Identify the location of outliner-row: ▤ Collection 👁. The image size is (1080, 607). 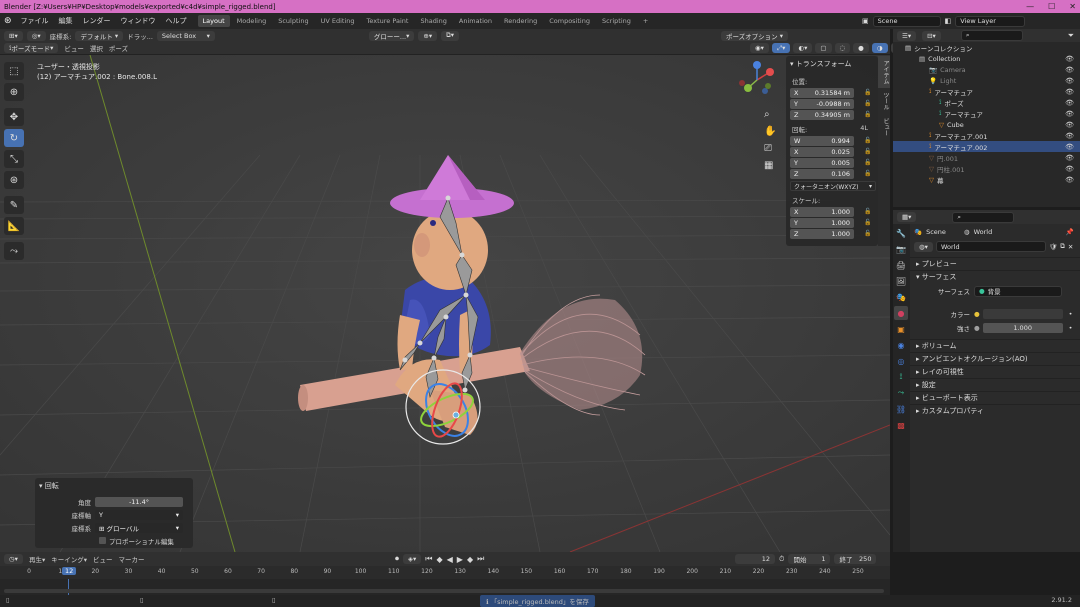
(986, 58).